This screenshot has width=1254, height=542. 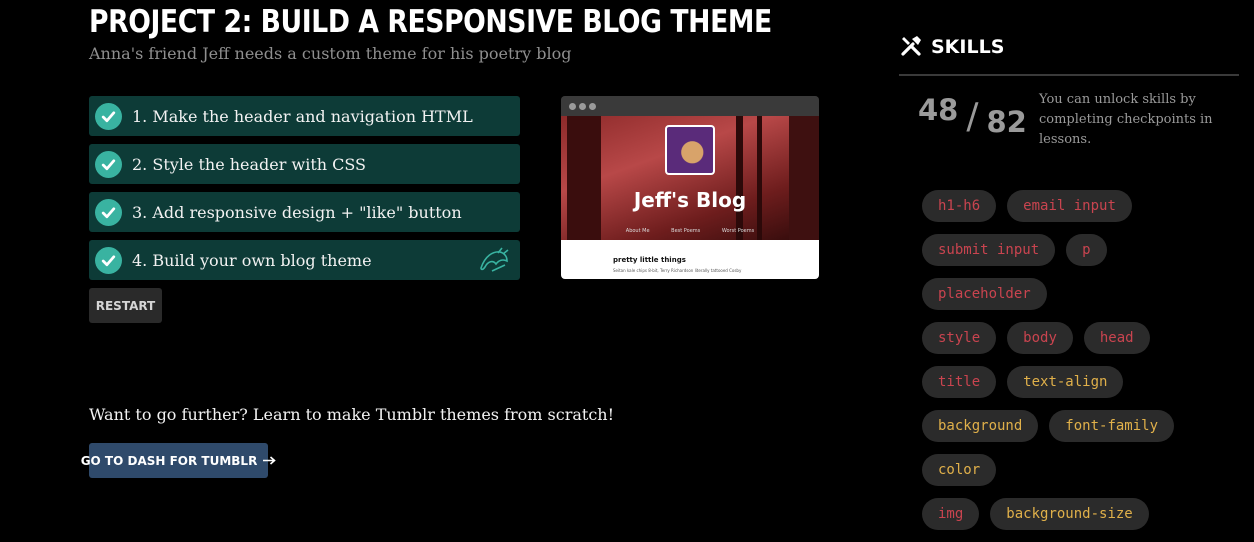 I want to click on checkpoint-item-4: 4. Build your own blog theme, so click(x=304, y=260).